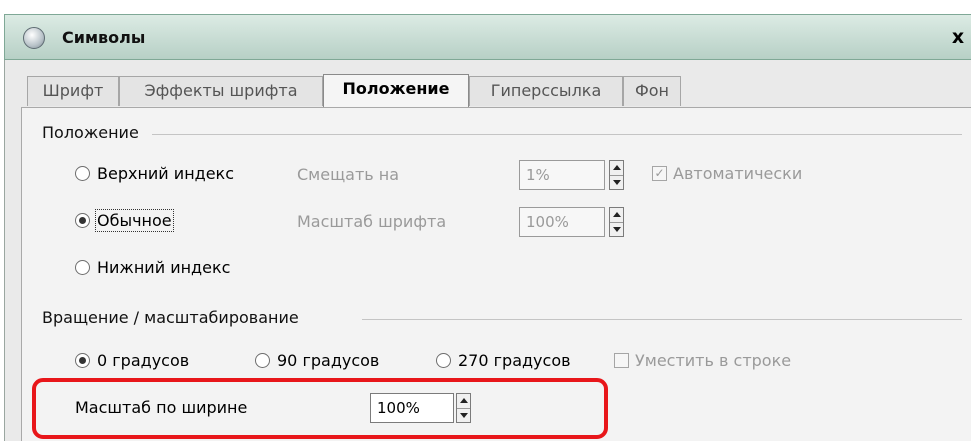 The height and width of the screenshot is (441, 971). What do you see at coordinates (546, 91) in the screenshot?
I see `tab-hyperlink: Гиперссылка` at bounding box center [546, 91].